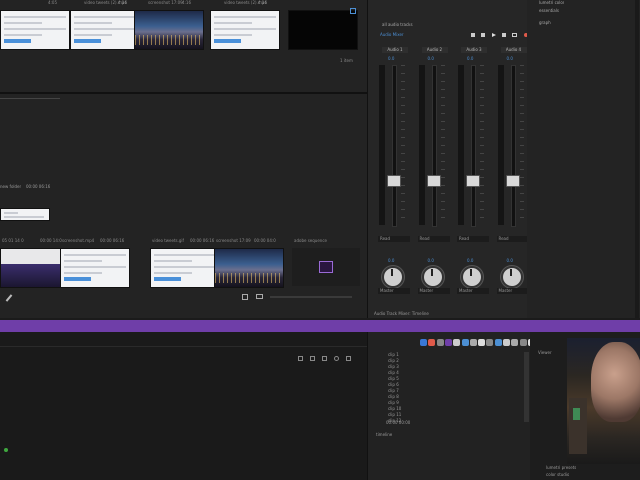 The width and height of the screenshot is (640, 480). What do you see at coordinates (394, 408) in the screenshot?
I see `list-item: clip 10` at bounding box center [394, 408].